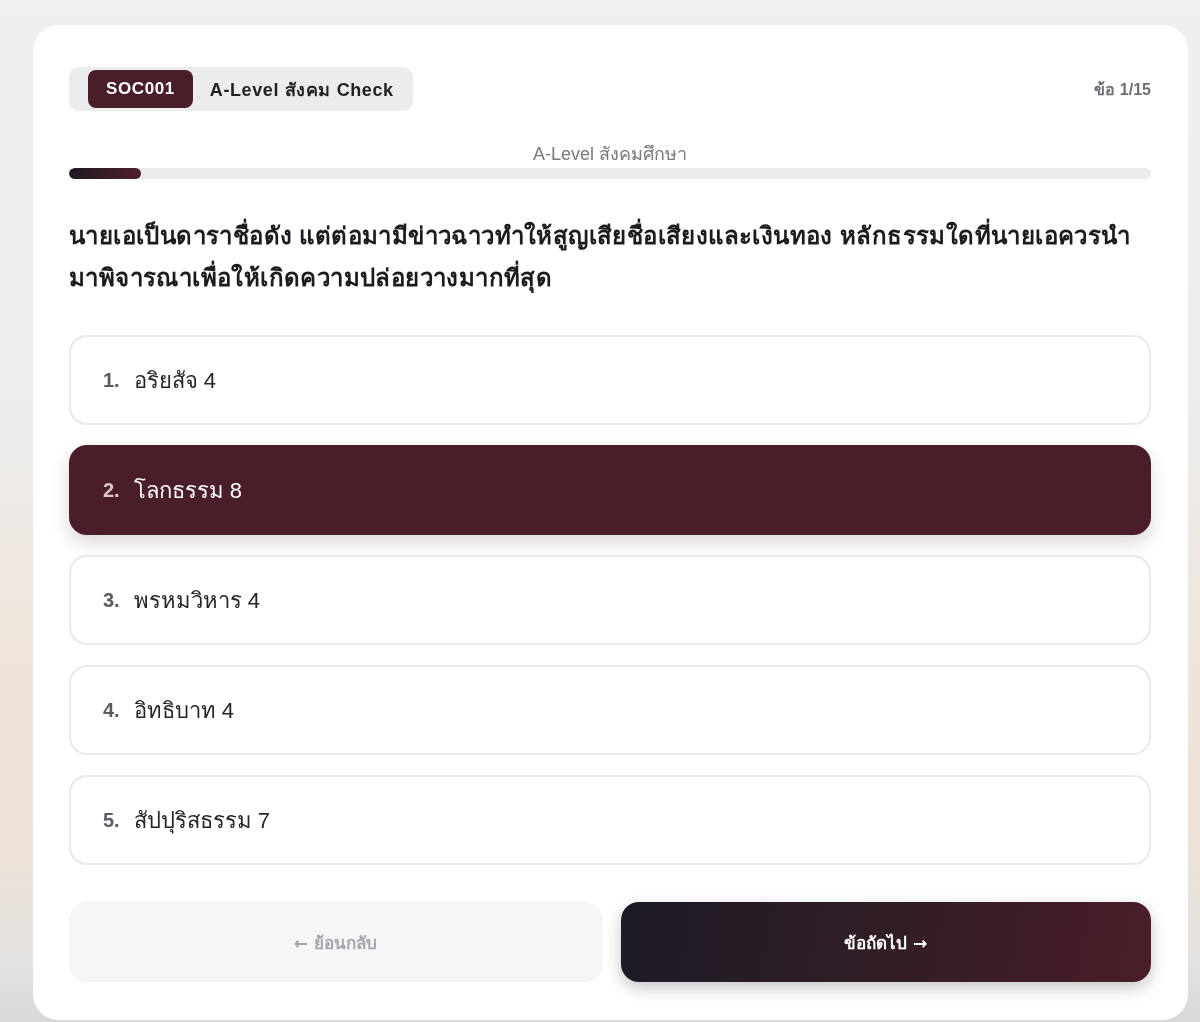 The image size is (1200, 1022). I want to click on answer-option: 5. สัปปุริสธรรม 7, so click(610, 820).